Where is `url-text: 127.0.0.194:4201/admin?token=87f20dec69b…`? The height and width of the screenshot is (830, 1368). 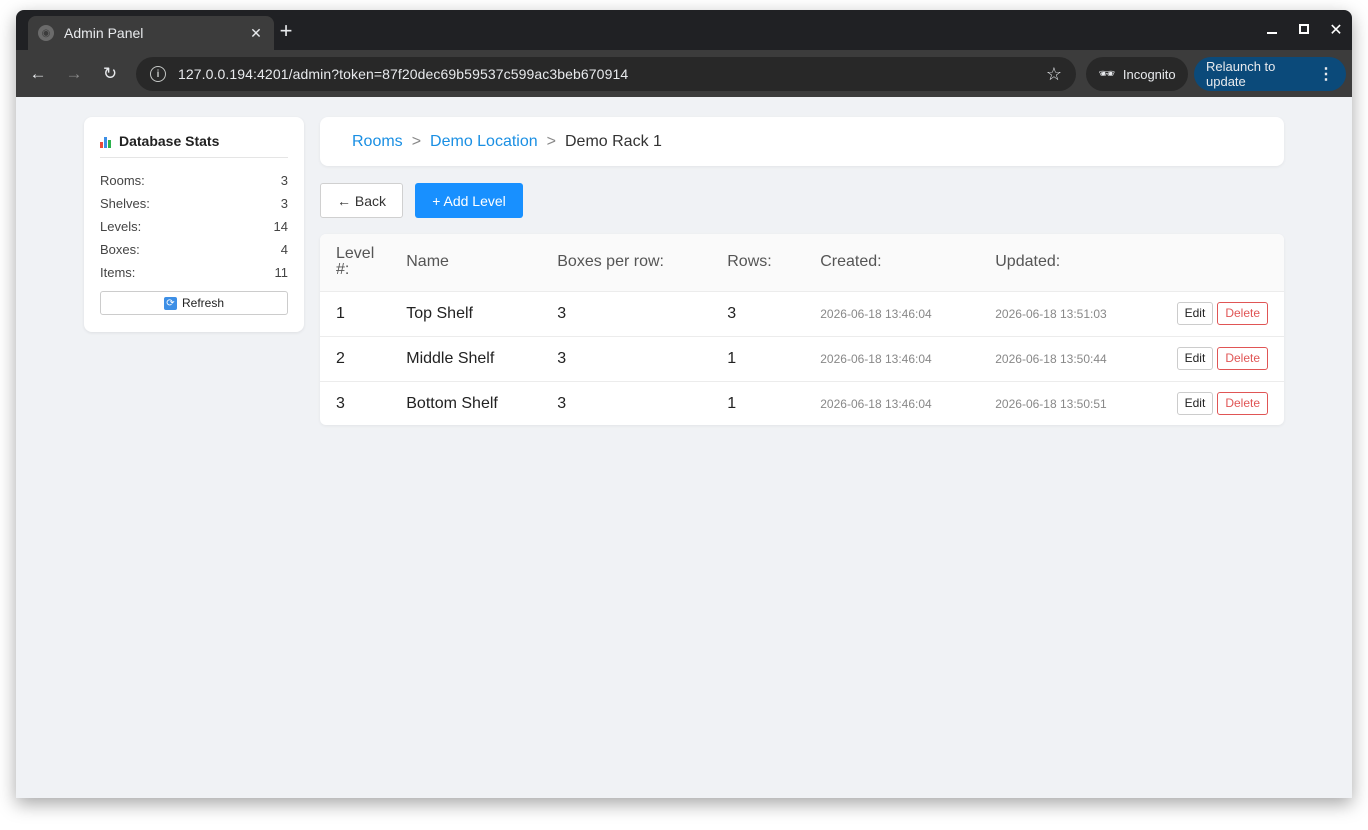 url-text: 127.0.0.194:4201/admin?token=87f20dec69b… is located at coordinates (612, 74).